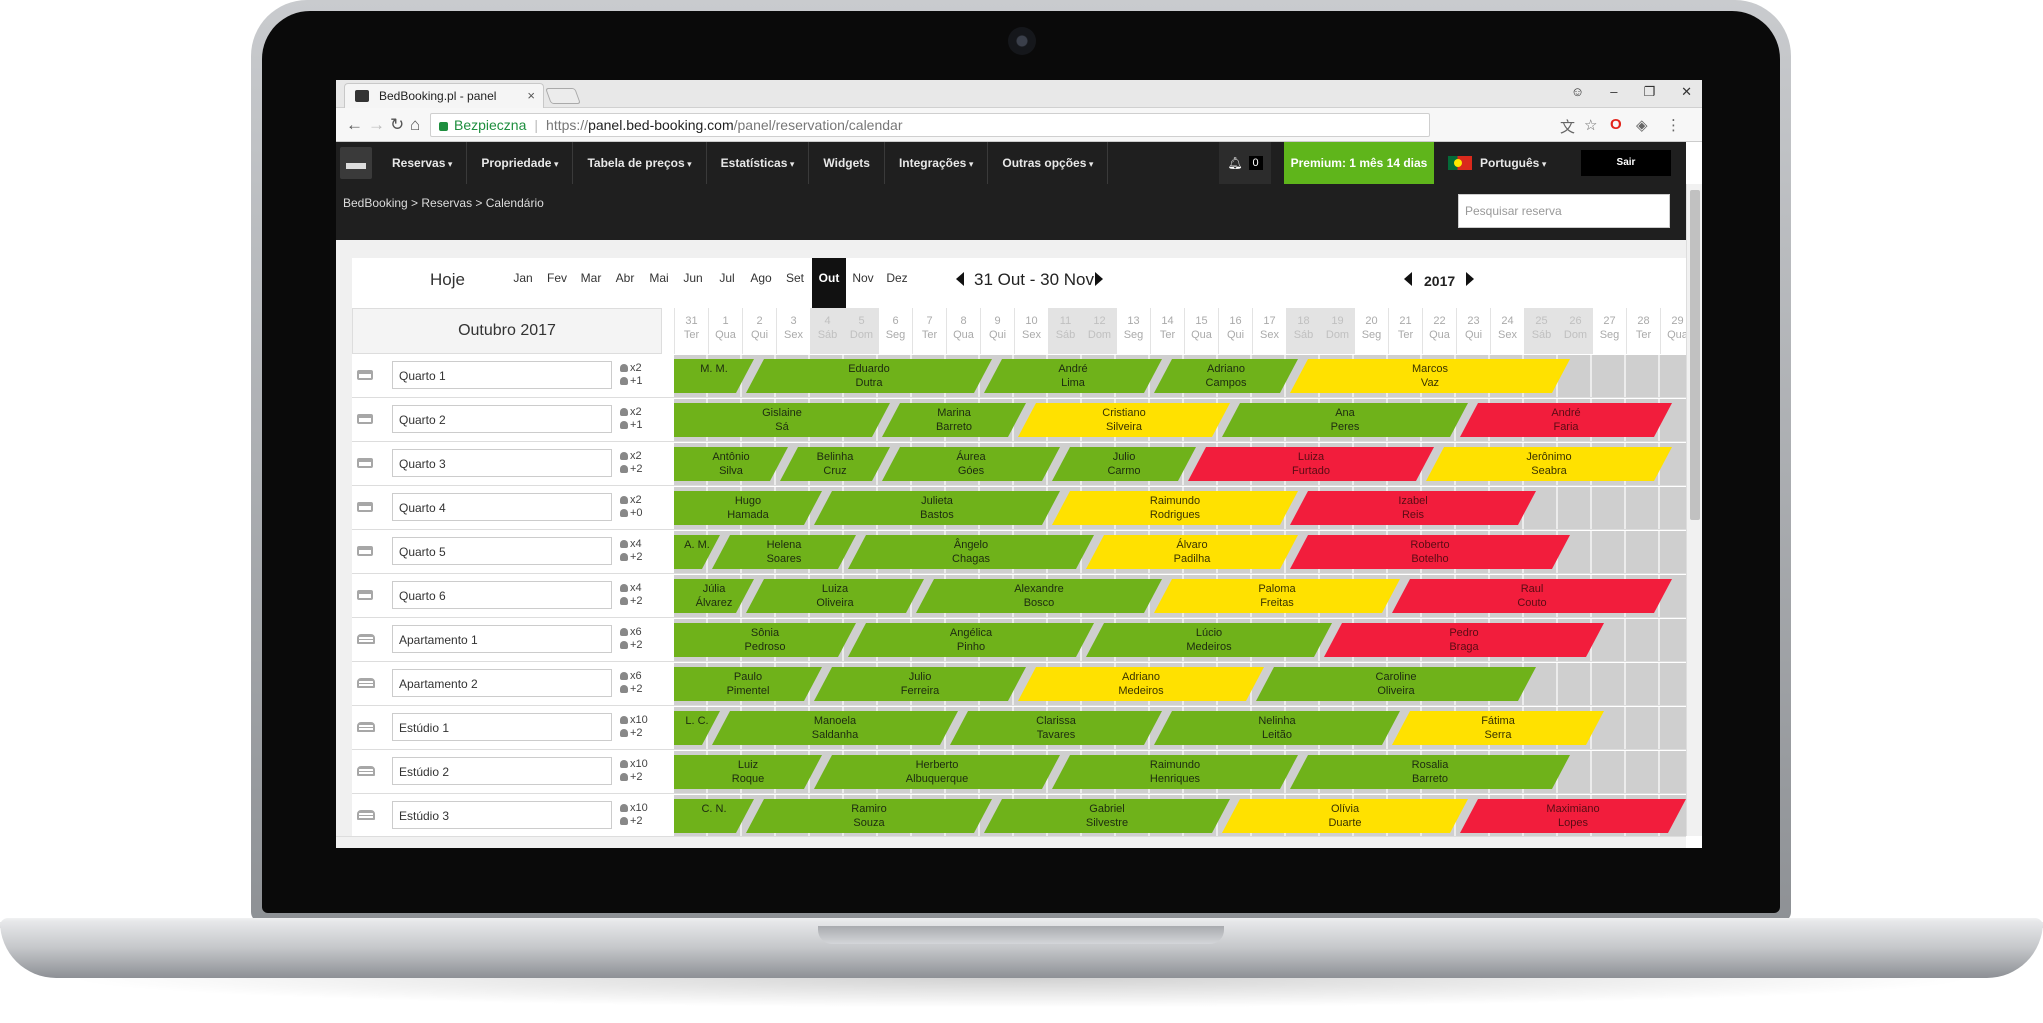  Describe the element at coordinates (1566, 420) in the screenshot. I see `reservation-bar: André Faria` at that location.